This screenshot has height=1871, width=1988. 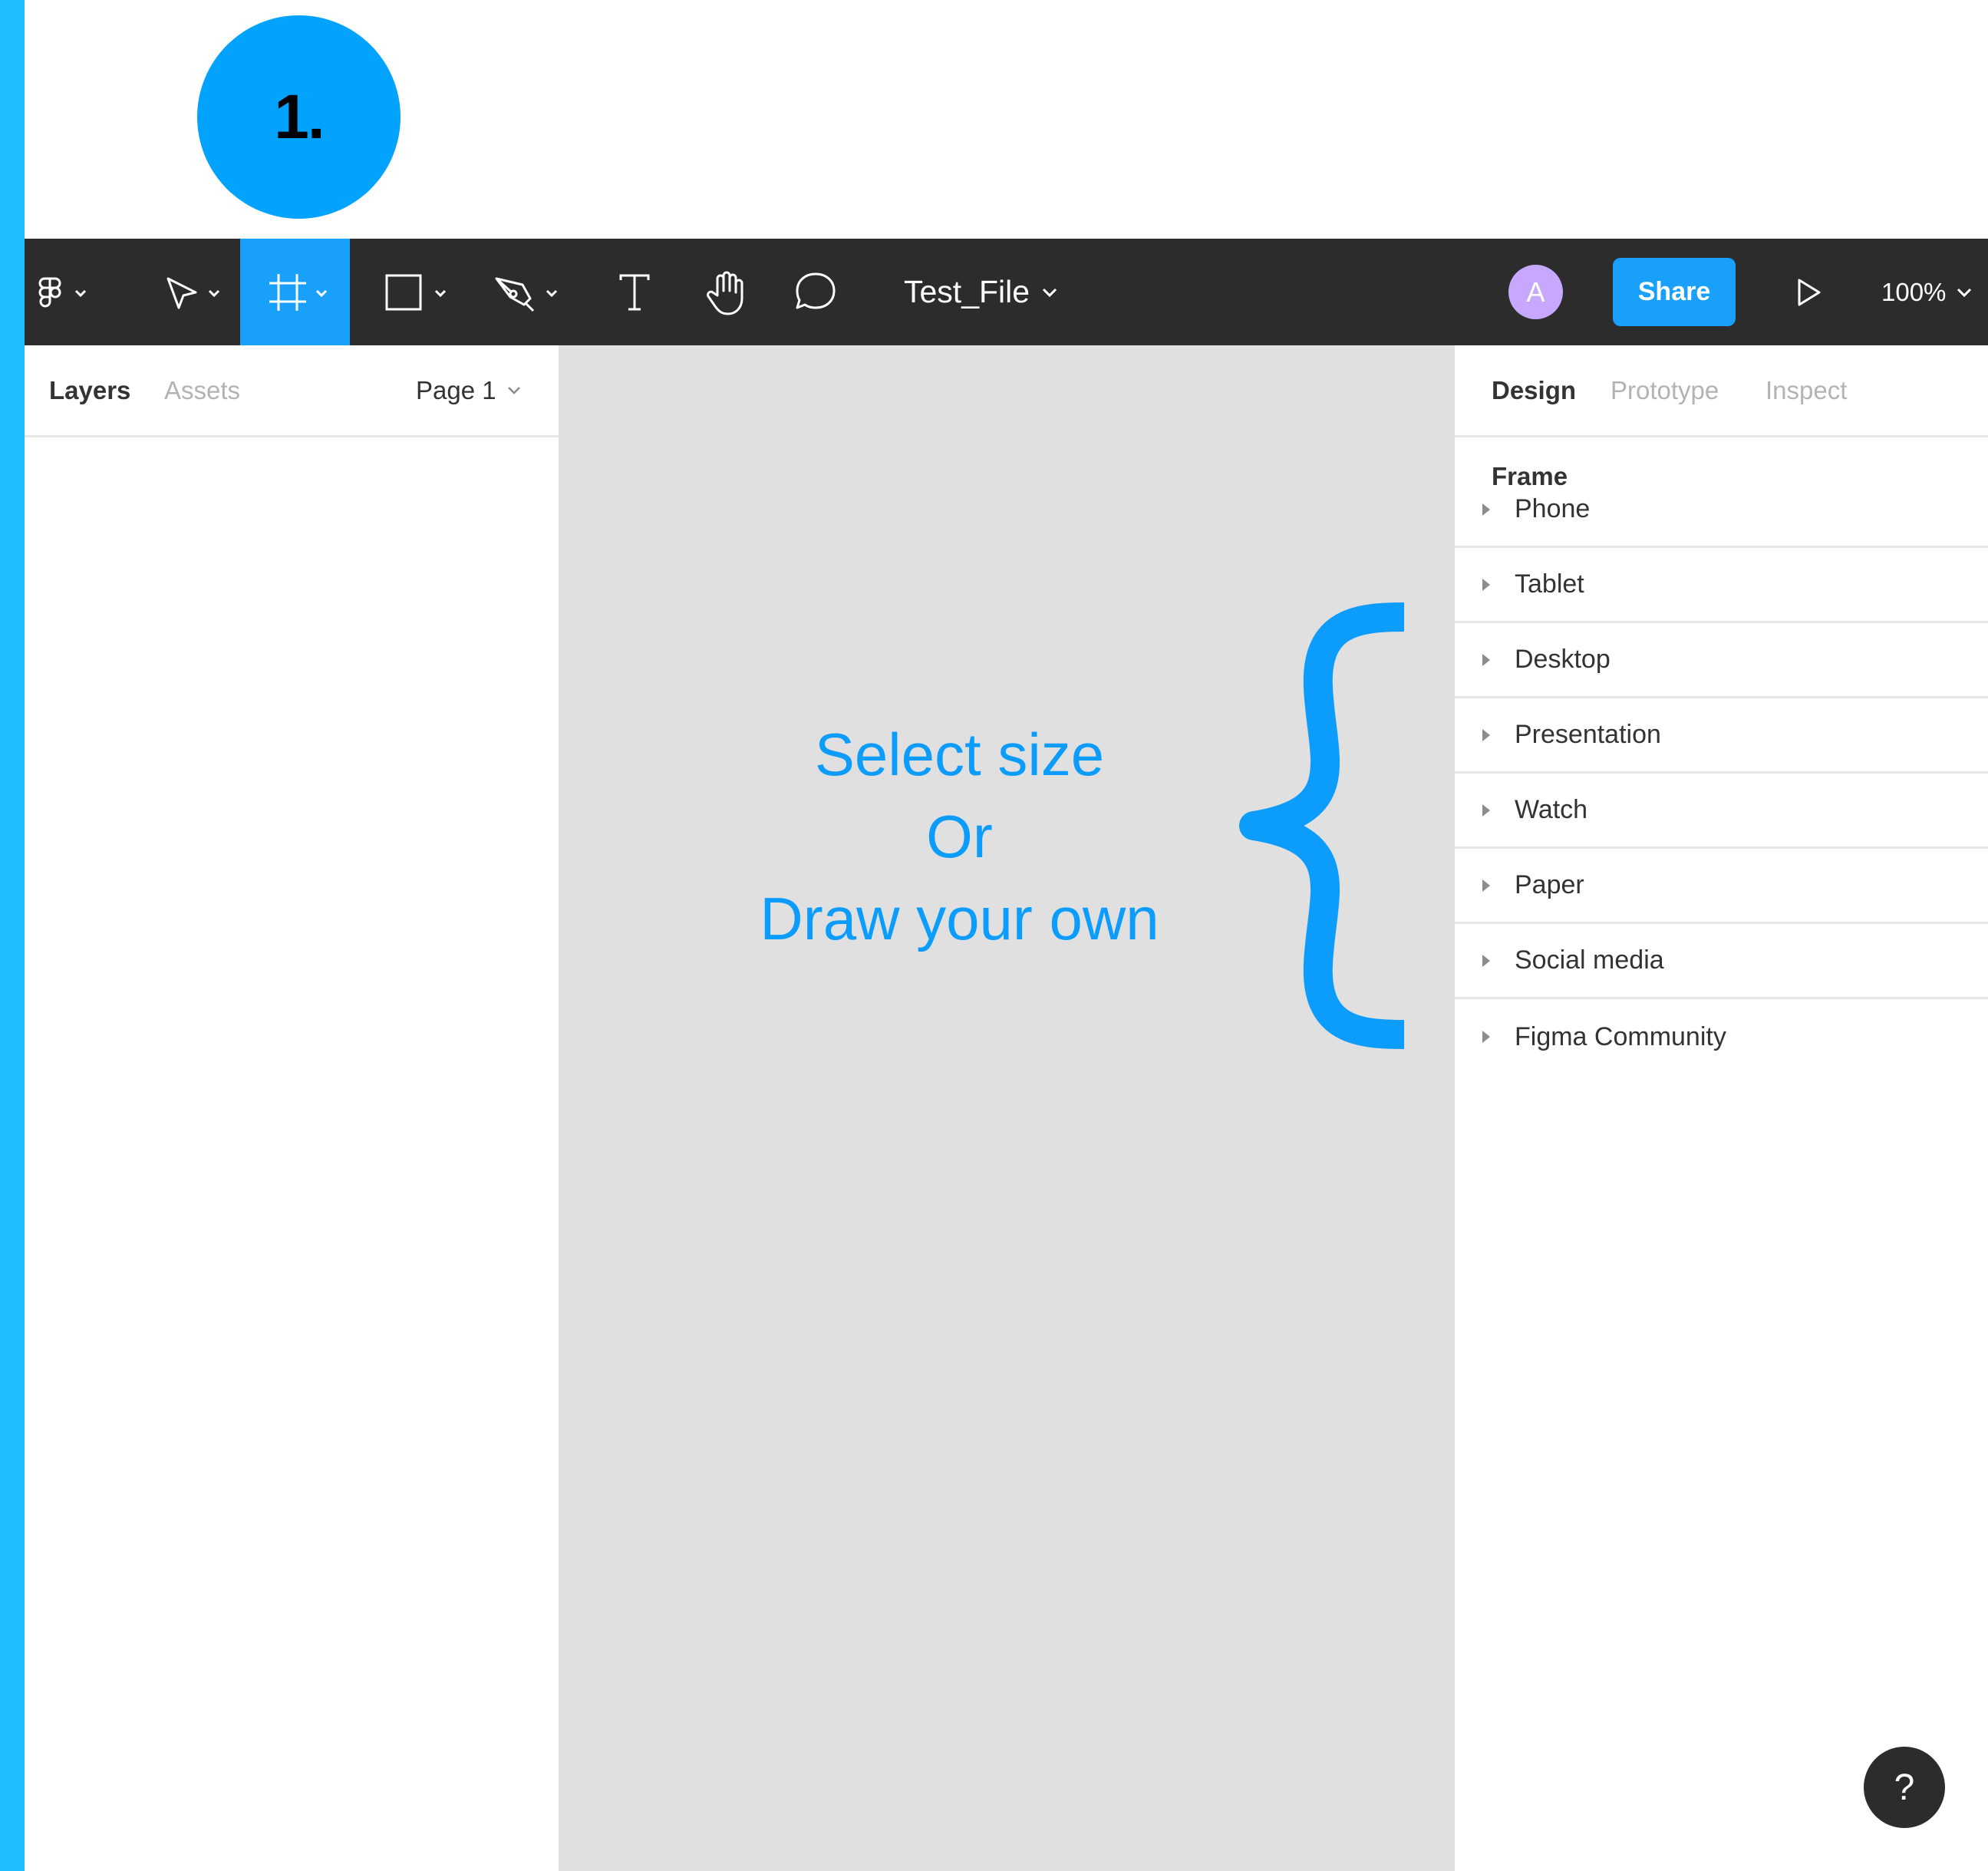 I want to click on step-number-badge: 1., so click(x=299, y=117).